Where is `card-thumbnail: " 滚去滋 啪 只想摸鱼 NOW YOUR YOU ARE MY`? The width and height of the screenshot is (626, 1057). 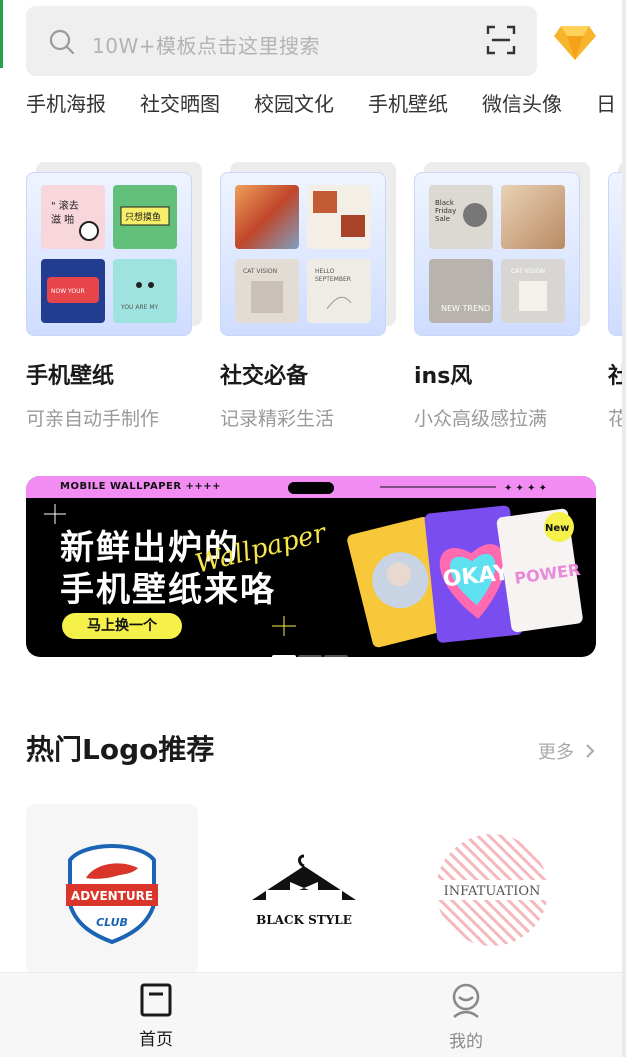 card-thumbnail: " 滚去滋 啪 只想摸鱼 NOW YOUR YOU ARE MY is located at coordinates (109, 254).